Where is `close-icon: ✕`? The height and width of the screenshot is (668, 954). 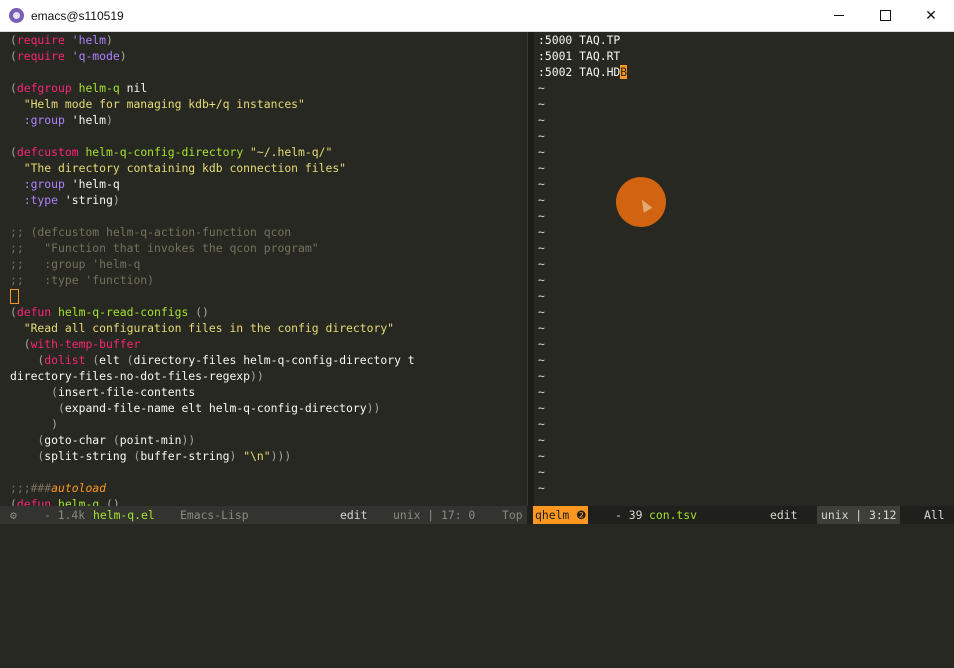 close-icon: ✕ is located at coordinates (931, 15).